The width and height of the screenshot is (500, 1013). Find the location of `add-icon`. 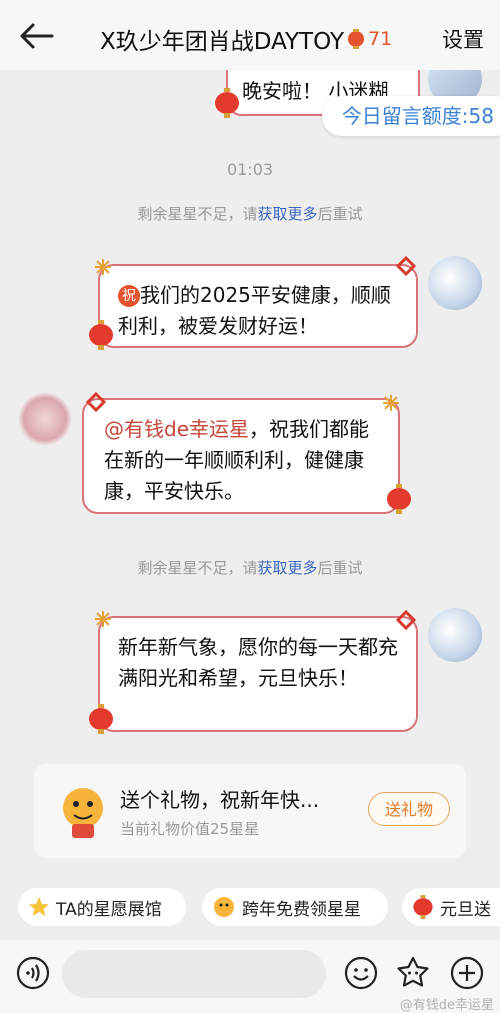

add-icon is located at coordinates (467, 973).